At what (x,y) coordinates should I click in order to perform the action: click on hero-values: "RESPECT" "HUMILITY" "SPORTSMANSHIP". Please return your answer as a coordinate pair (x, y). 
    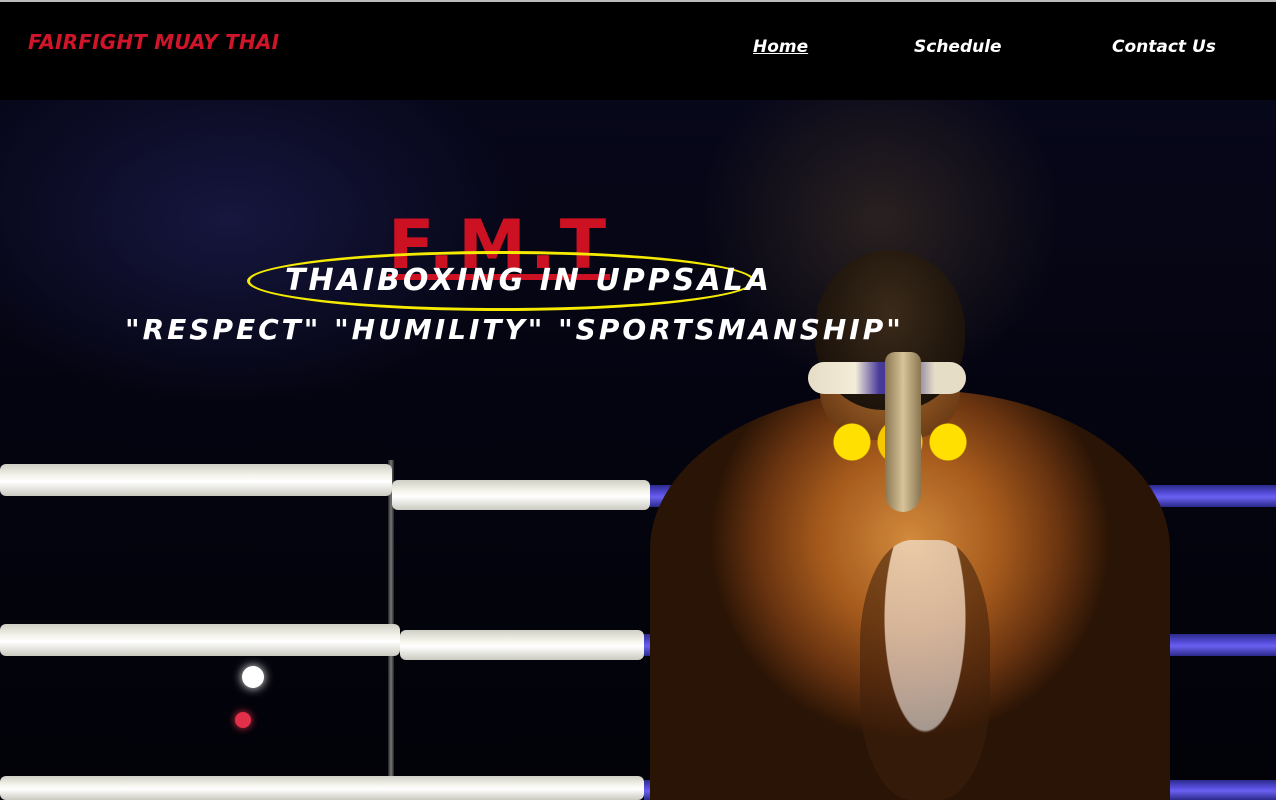
    Looking at the image, I should click on (514, 329).